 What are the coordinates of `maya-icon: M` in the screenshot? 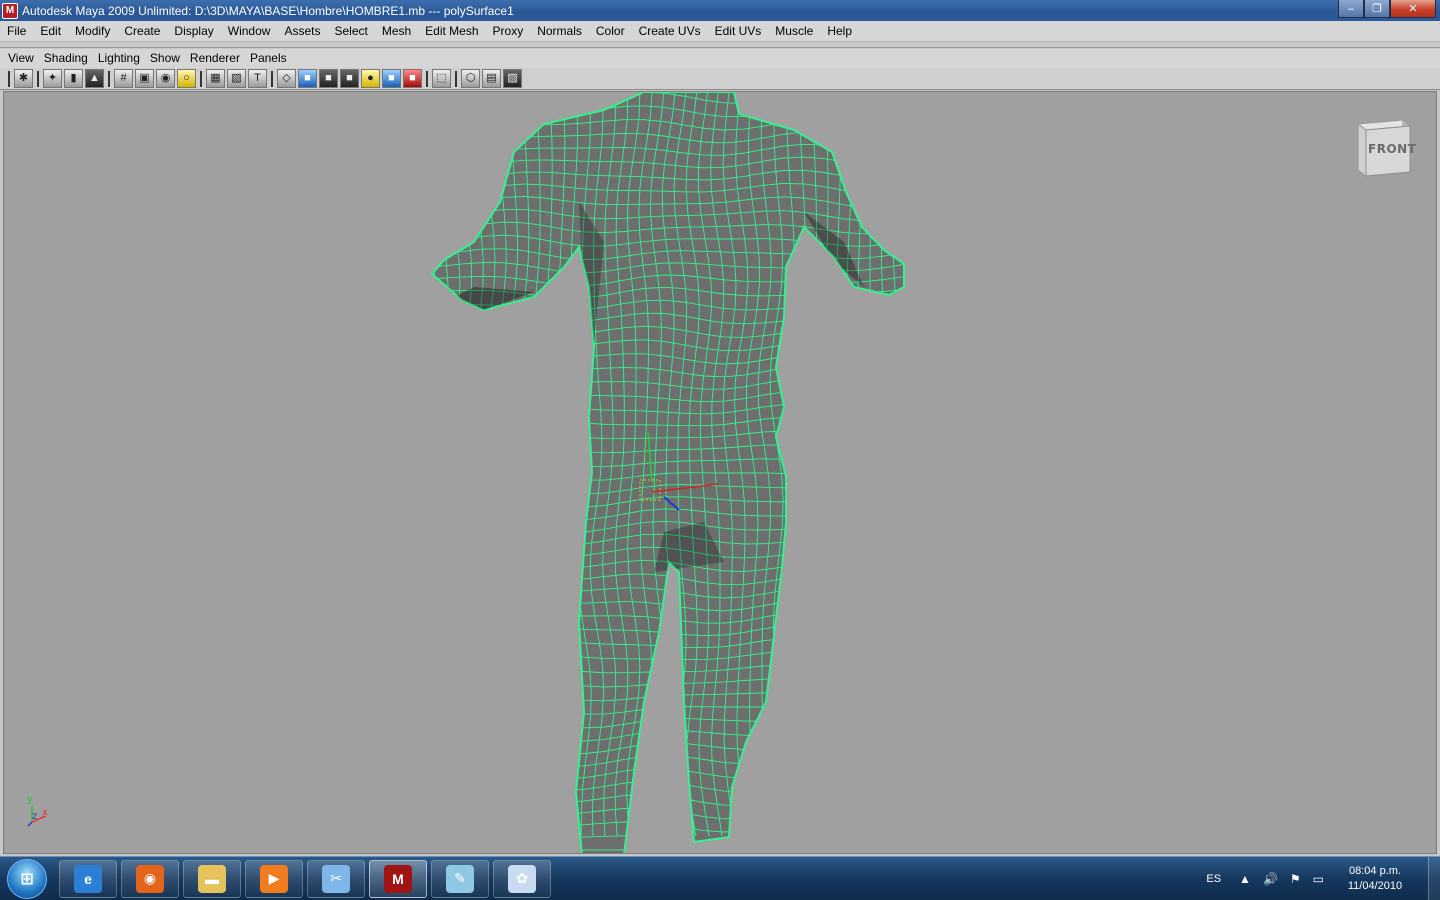 It's located at (398, 878).